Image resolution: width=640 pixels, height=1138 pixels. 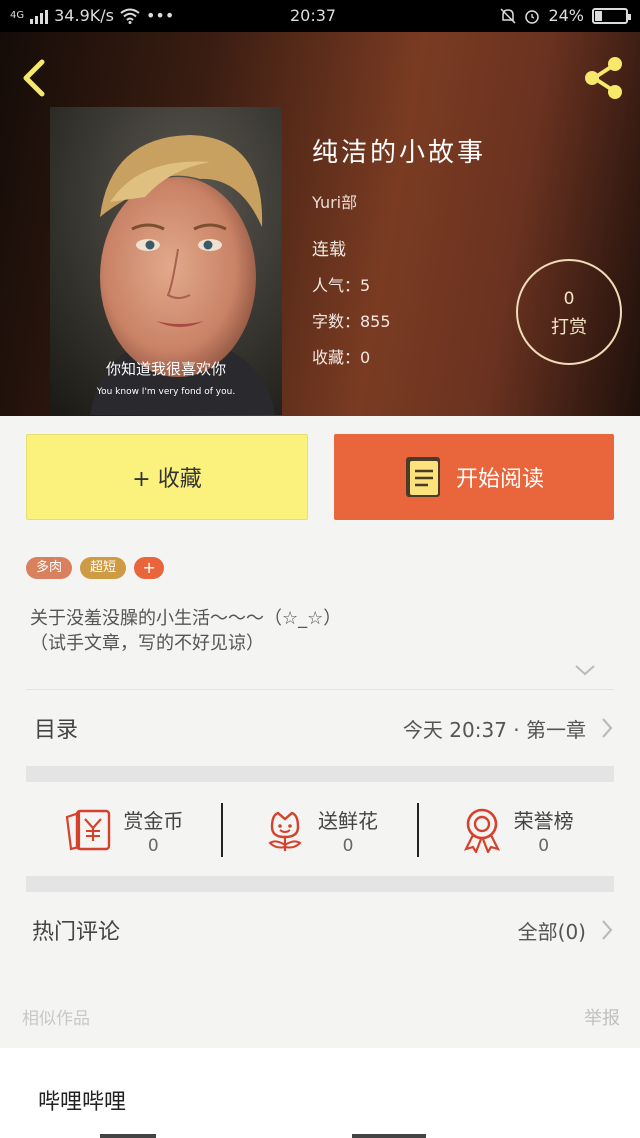 What do you see at coordinates (320, 1093) in the screenshot?
I see `similar-work-card: 哔哩哔哩` at bounding box center [320, 1093].